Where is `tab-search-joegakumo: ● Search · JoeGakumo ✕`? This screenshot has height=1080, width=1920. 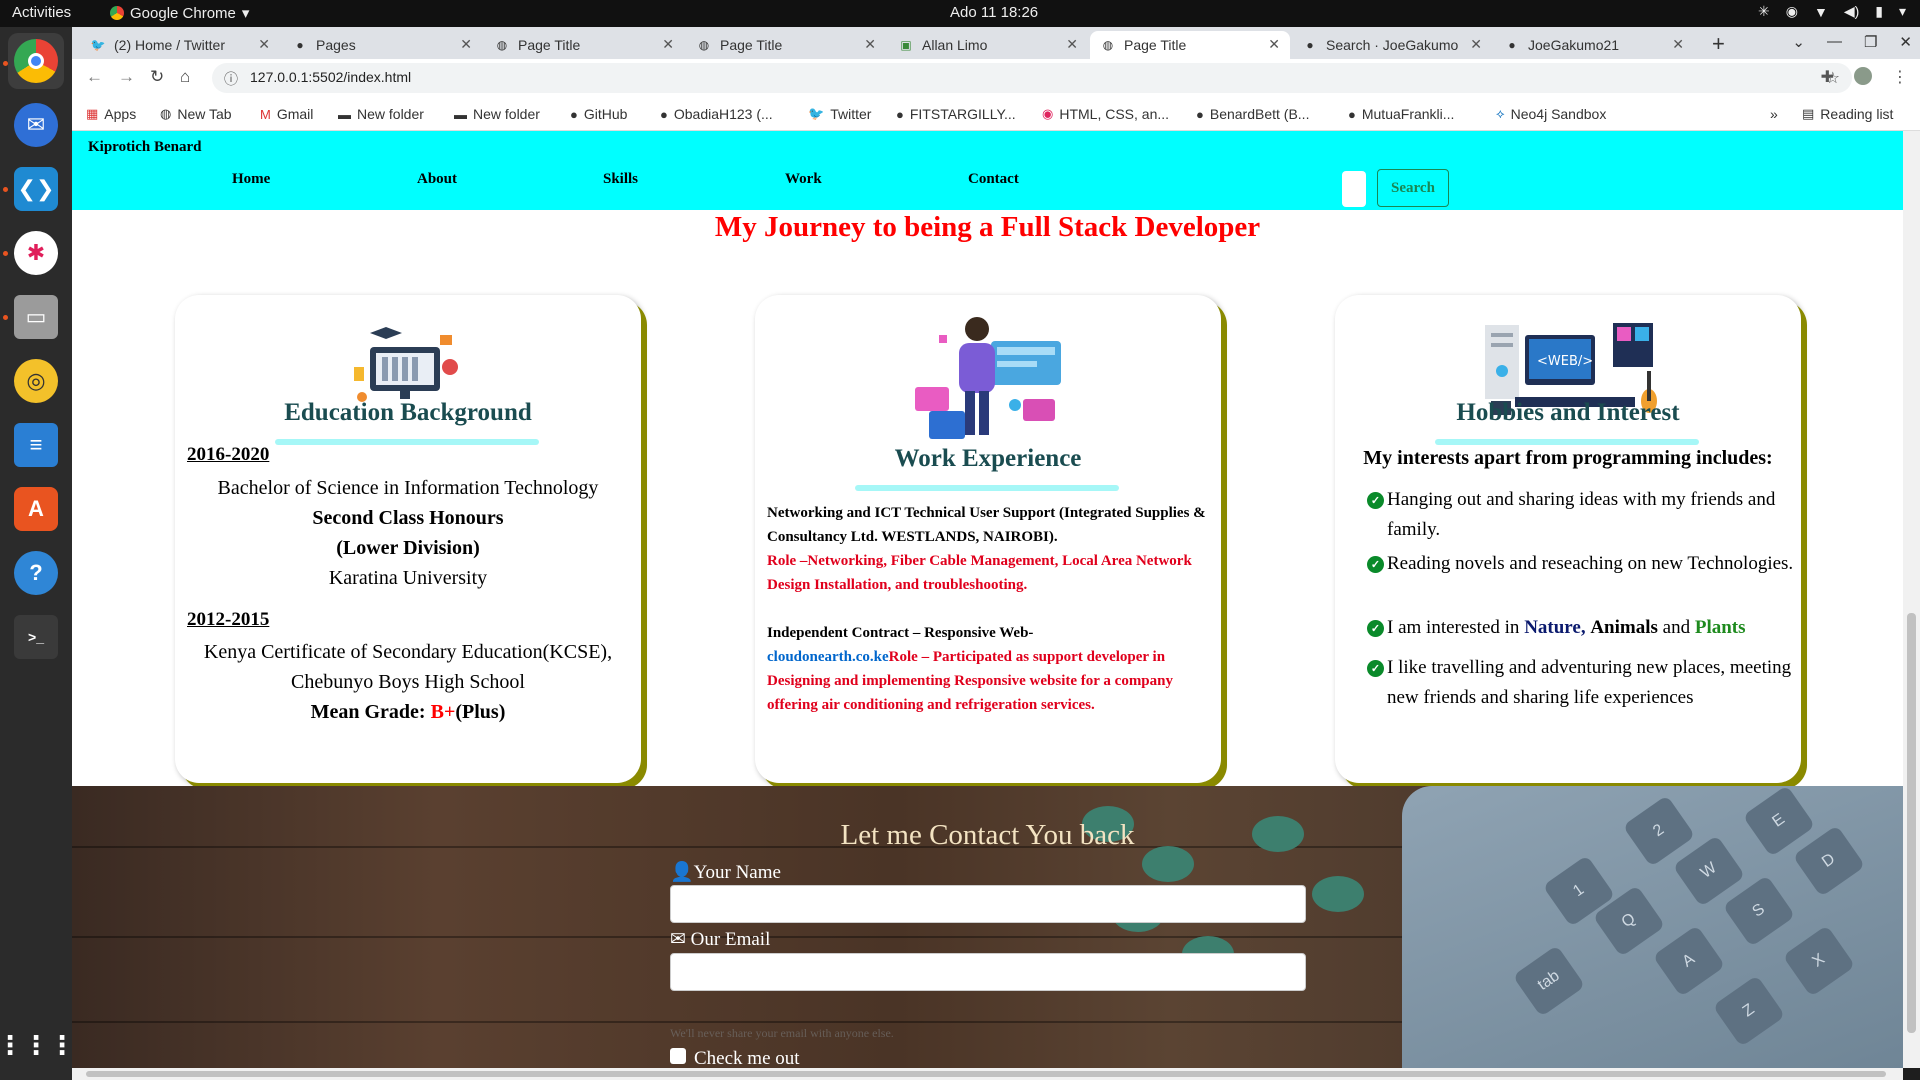
tab-search-joegakumo: ● Search · JoeGakumo ✕ is located at coordinates (1392, 45).